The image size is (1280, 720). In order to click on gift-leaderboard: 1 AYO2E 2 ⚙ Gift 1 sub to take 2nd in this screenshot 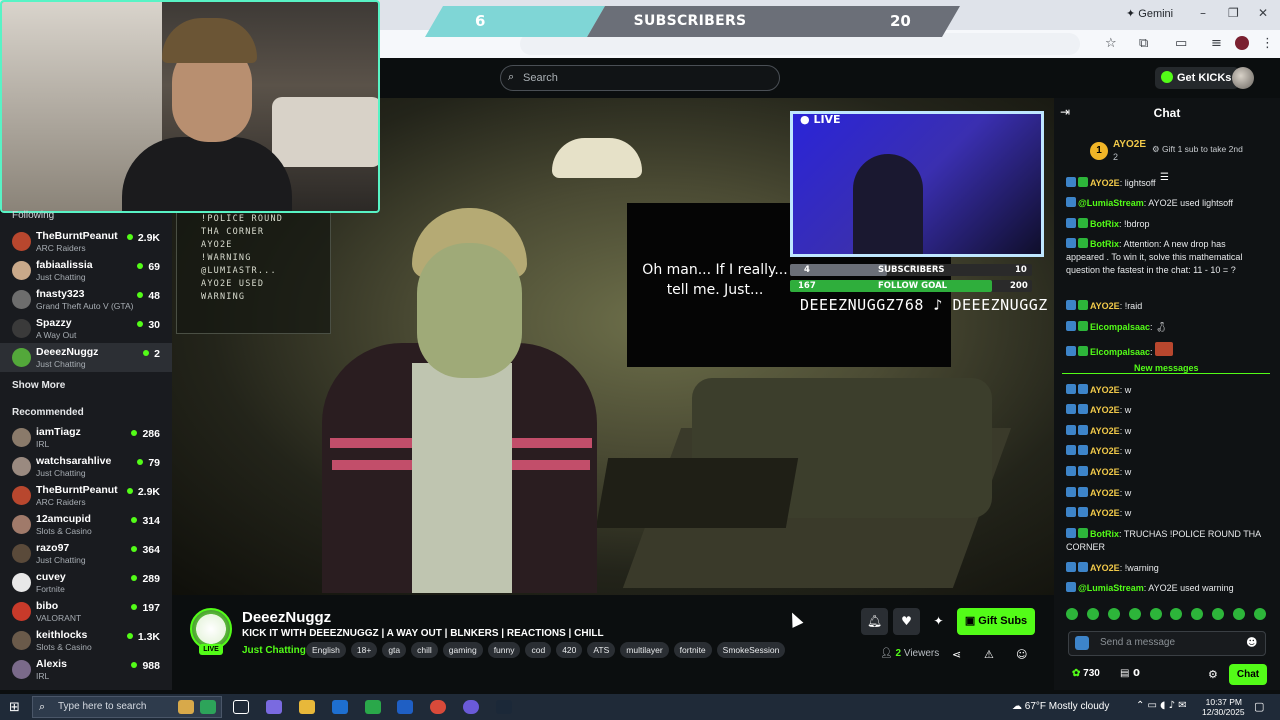, I will do `click(1168, 153)`.